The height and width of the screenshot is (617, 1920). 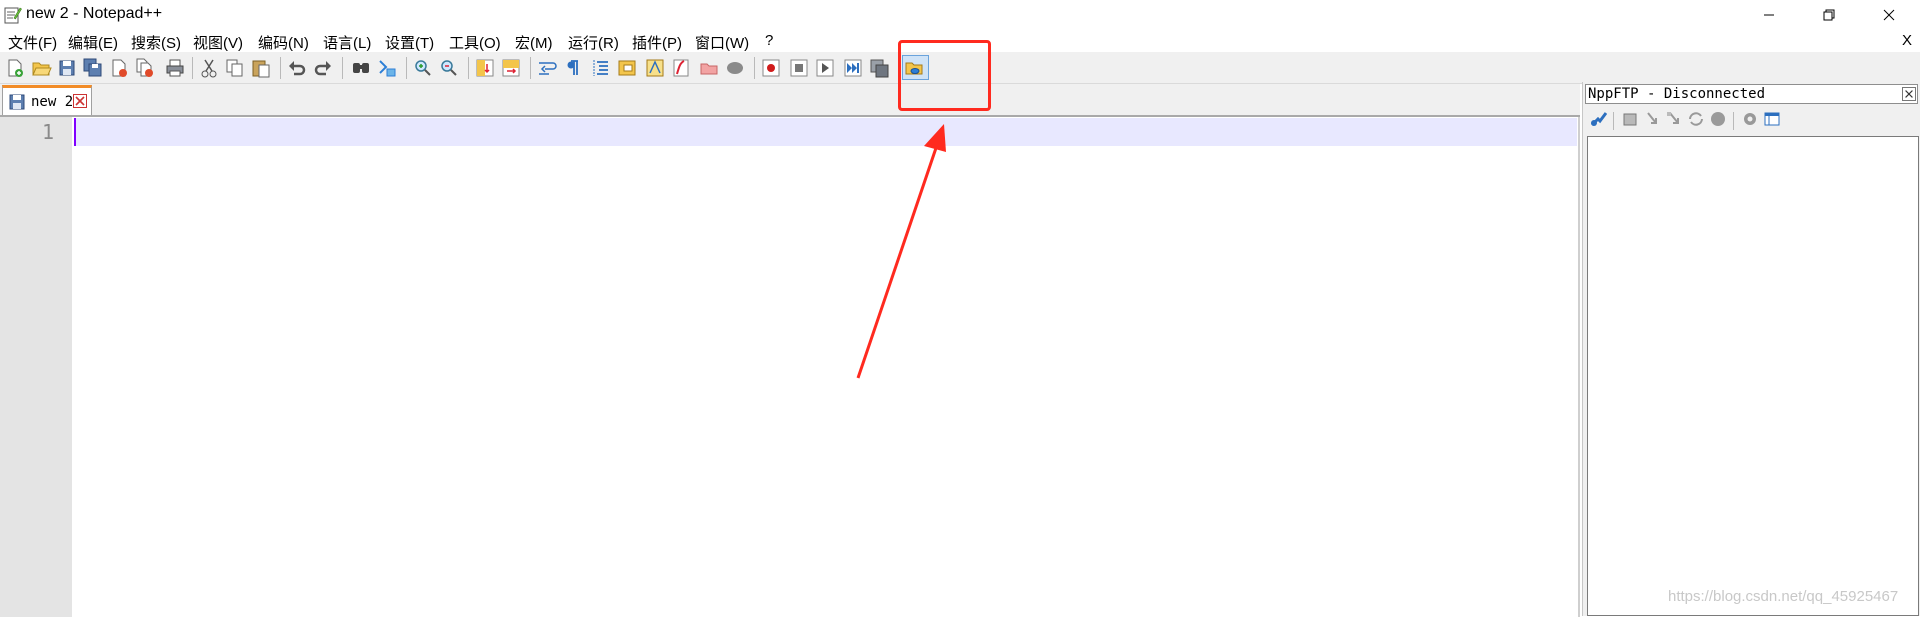 What do you see at coordinates (36, 367) in the screenshot?
I see `line-number-gutter: 1` at bounding box center [36, 367].